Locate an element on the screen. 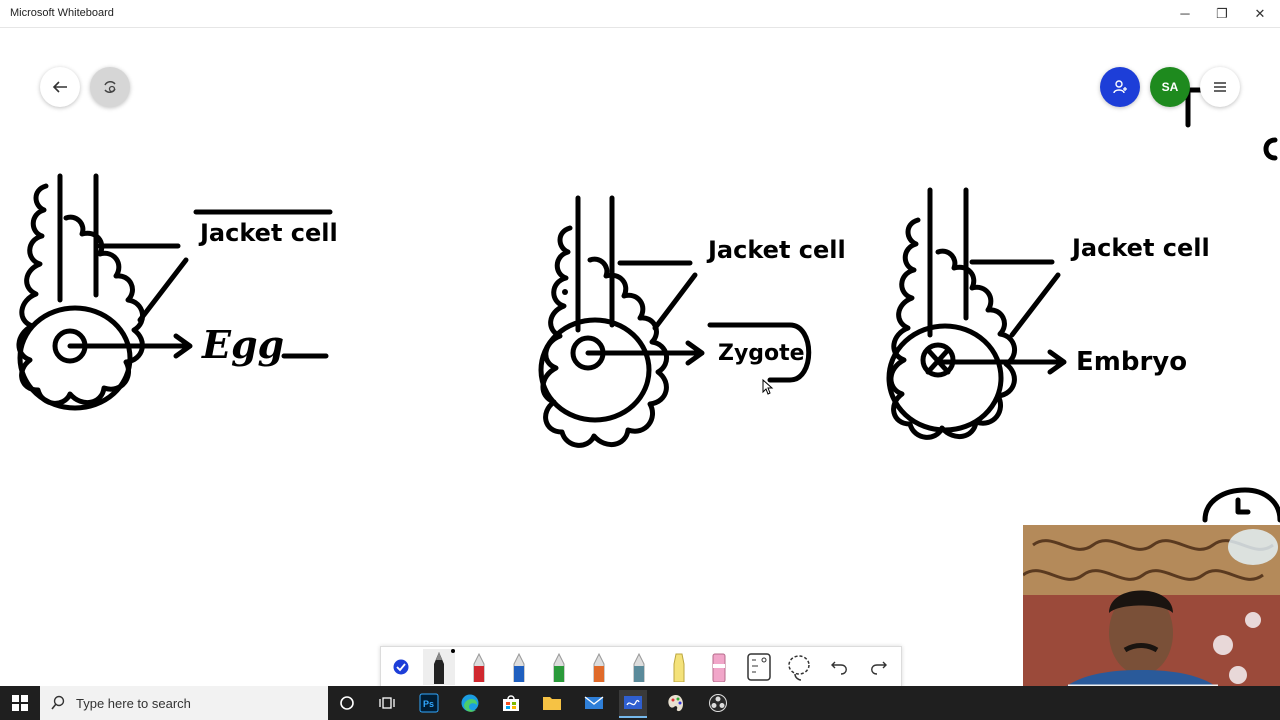 This screenshot has width=1280, height=720. photoshop-icon: Ps is located at coordinates (429, 703).